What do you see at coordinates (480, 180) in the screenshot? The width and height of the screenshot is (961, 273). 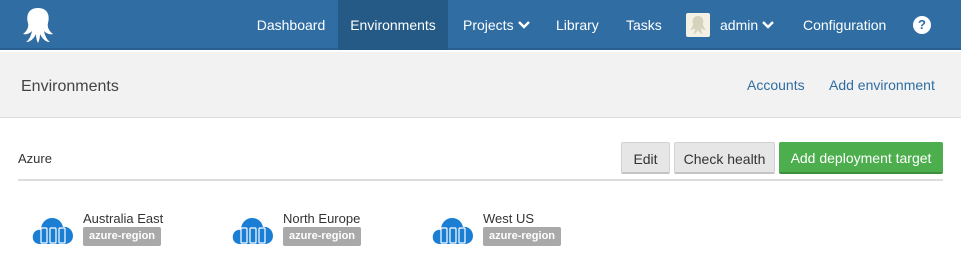 I see `section-divider` at bounding box center [480, 180].